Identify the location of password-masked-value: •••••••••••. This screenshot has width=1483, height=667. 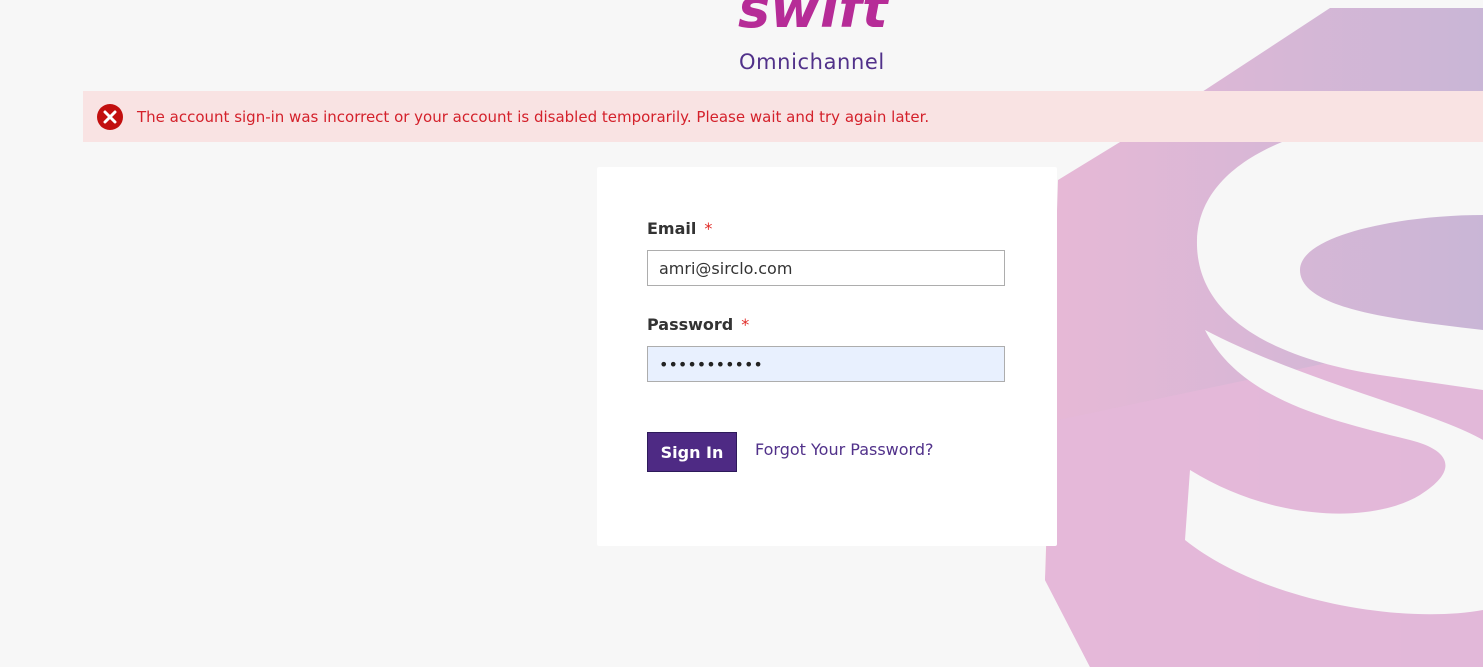
(711, 364).